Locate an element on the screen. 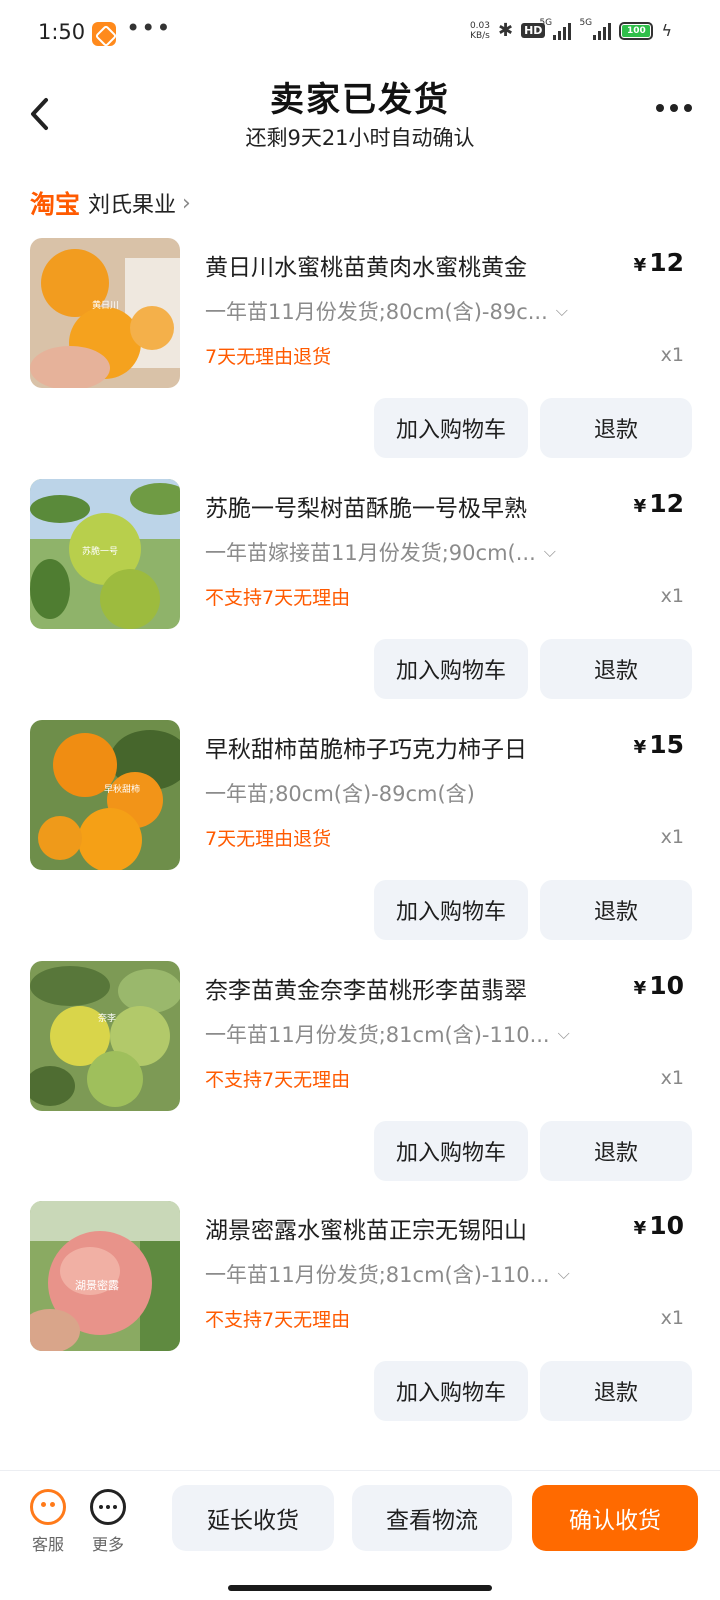  product-title: 苏脆一号梨树苗酥脆一号极早熟 is located at coordinates (405, 506).